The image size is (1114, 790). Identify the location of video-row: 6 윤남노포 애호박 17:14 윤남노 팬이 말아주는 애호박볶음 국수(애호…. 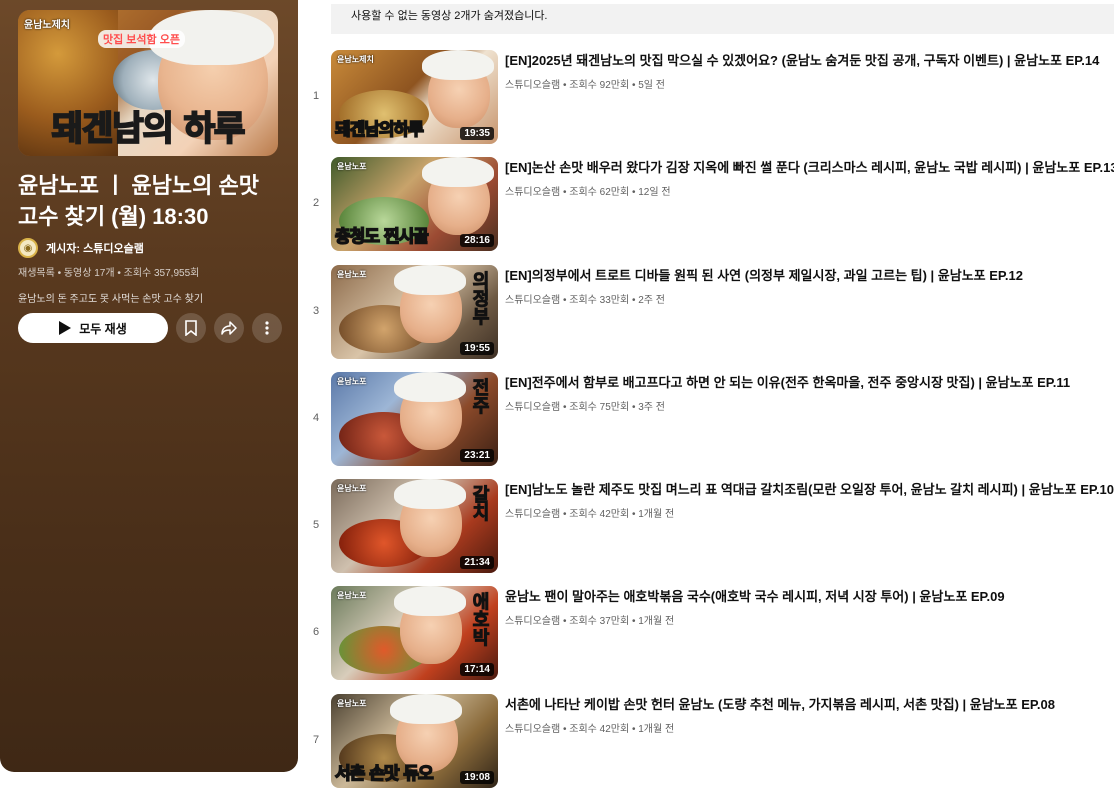
(707, 639).